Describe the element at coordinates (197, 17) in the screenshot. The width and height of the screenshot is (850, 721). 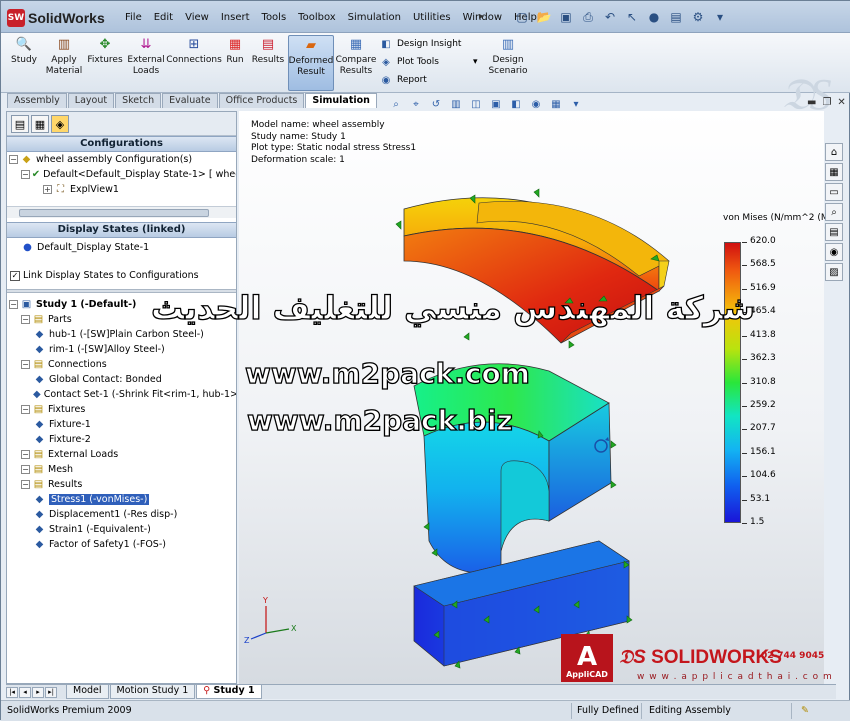
I see `menu-view: View` at that location.